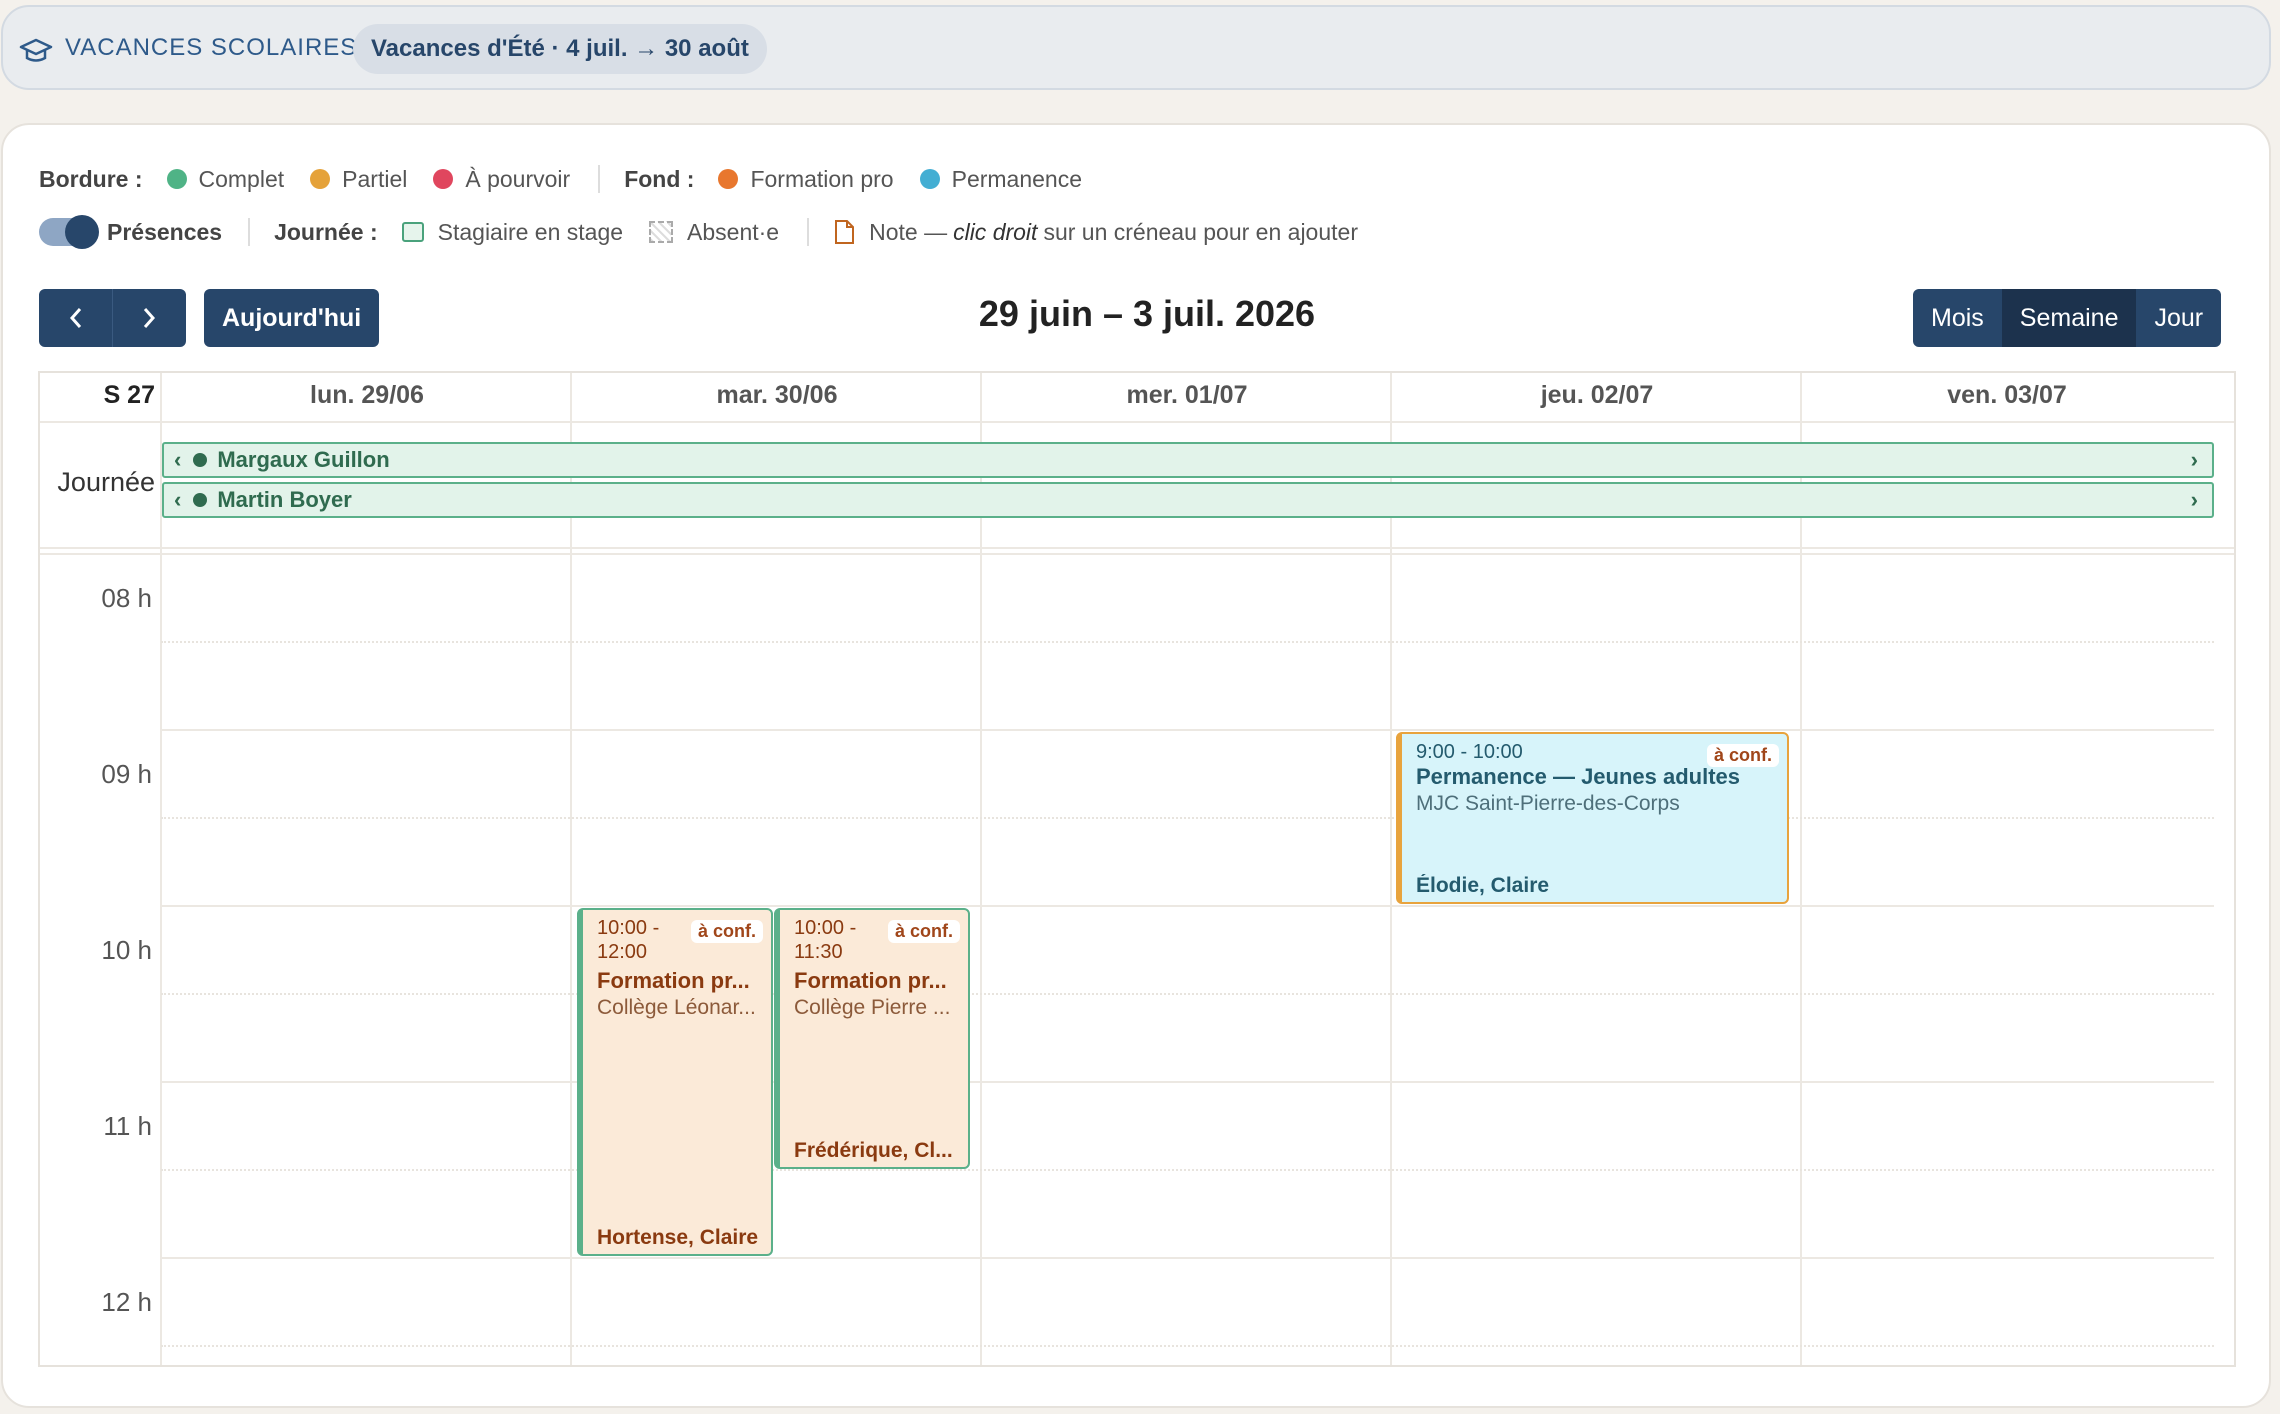 The width and height of the screenshot is (2280, 1414). Describe the element at coordinates (2007, 395) in the screenshot. I see `day-header-fri: ven. 03/07` at that location.